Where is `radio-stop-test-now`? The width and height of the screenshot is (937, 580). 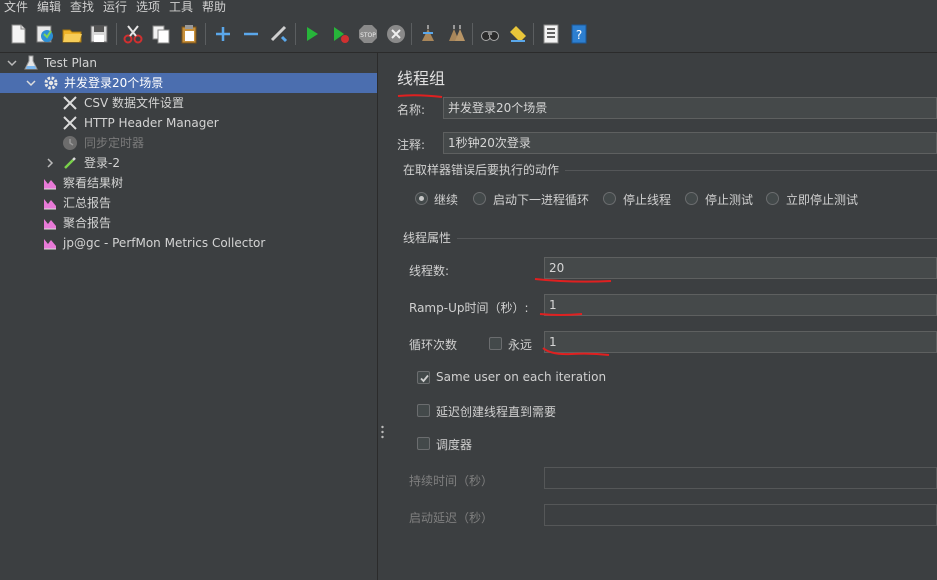
radio-stop-test-now is located at coordinates (772, 198).